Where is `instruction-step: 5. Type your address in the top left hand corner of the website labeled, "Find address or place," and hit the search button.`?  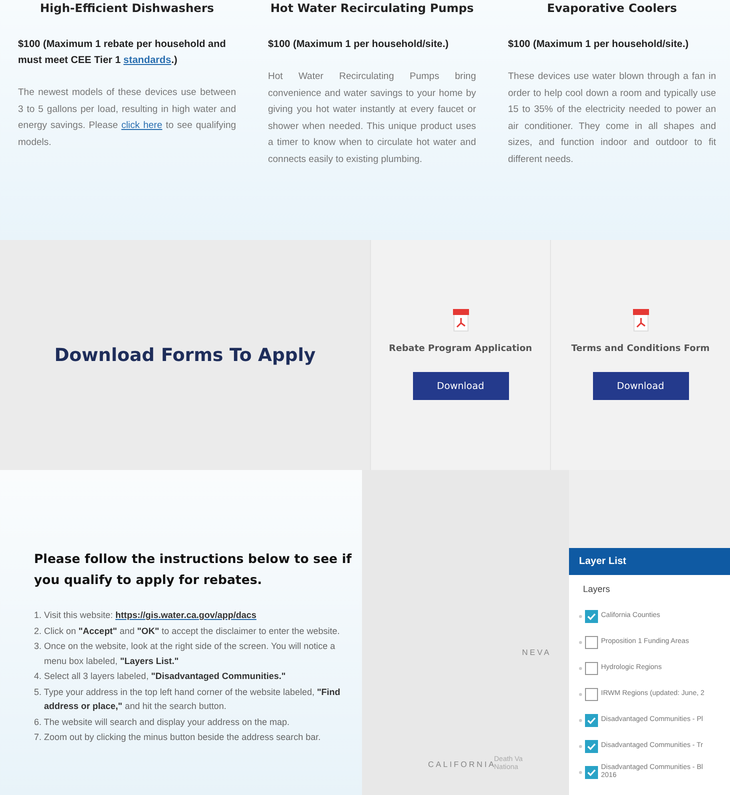 instruction-step: 5. Type your address in the top left hand corner of the website labeled, "Find address or place," and hit the search button. is located at coordinates (193, 699).